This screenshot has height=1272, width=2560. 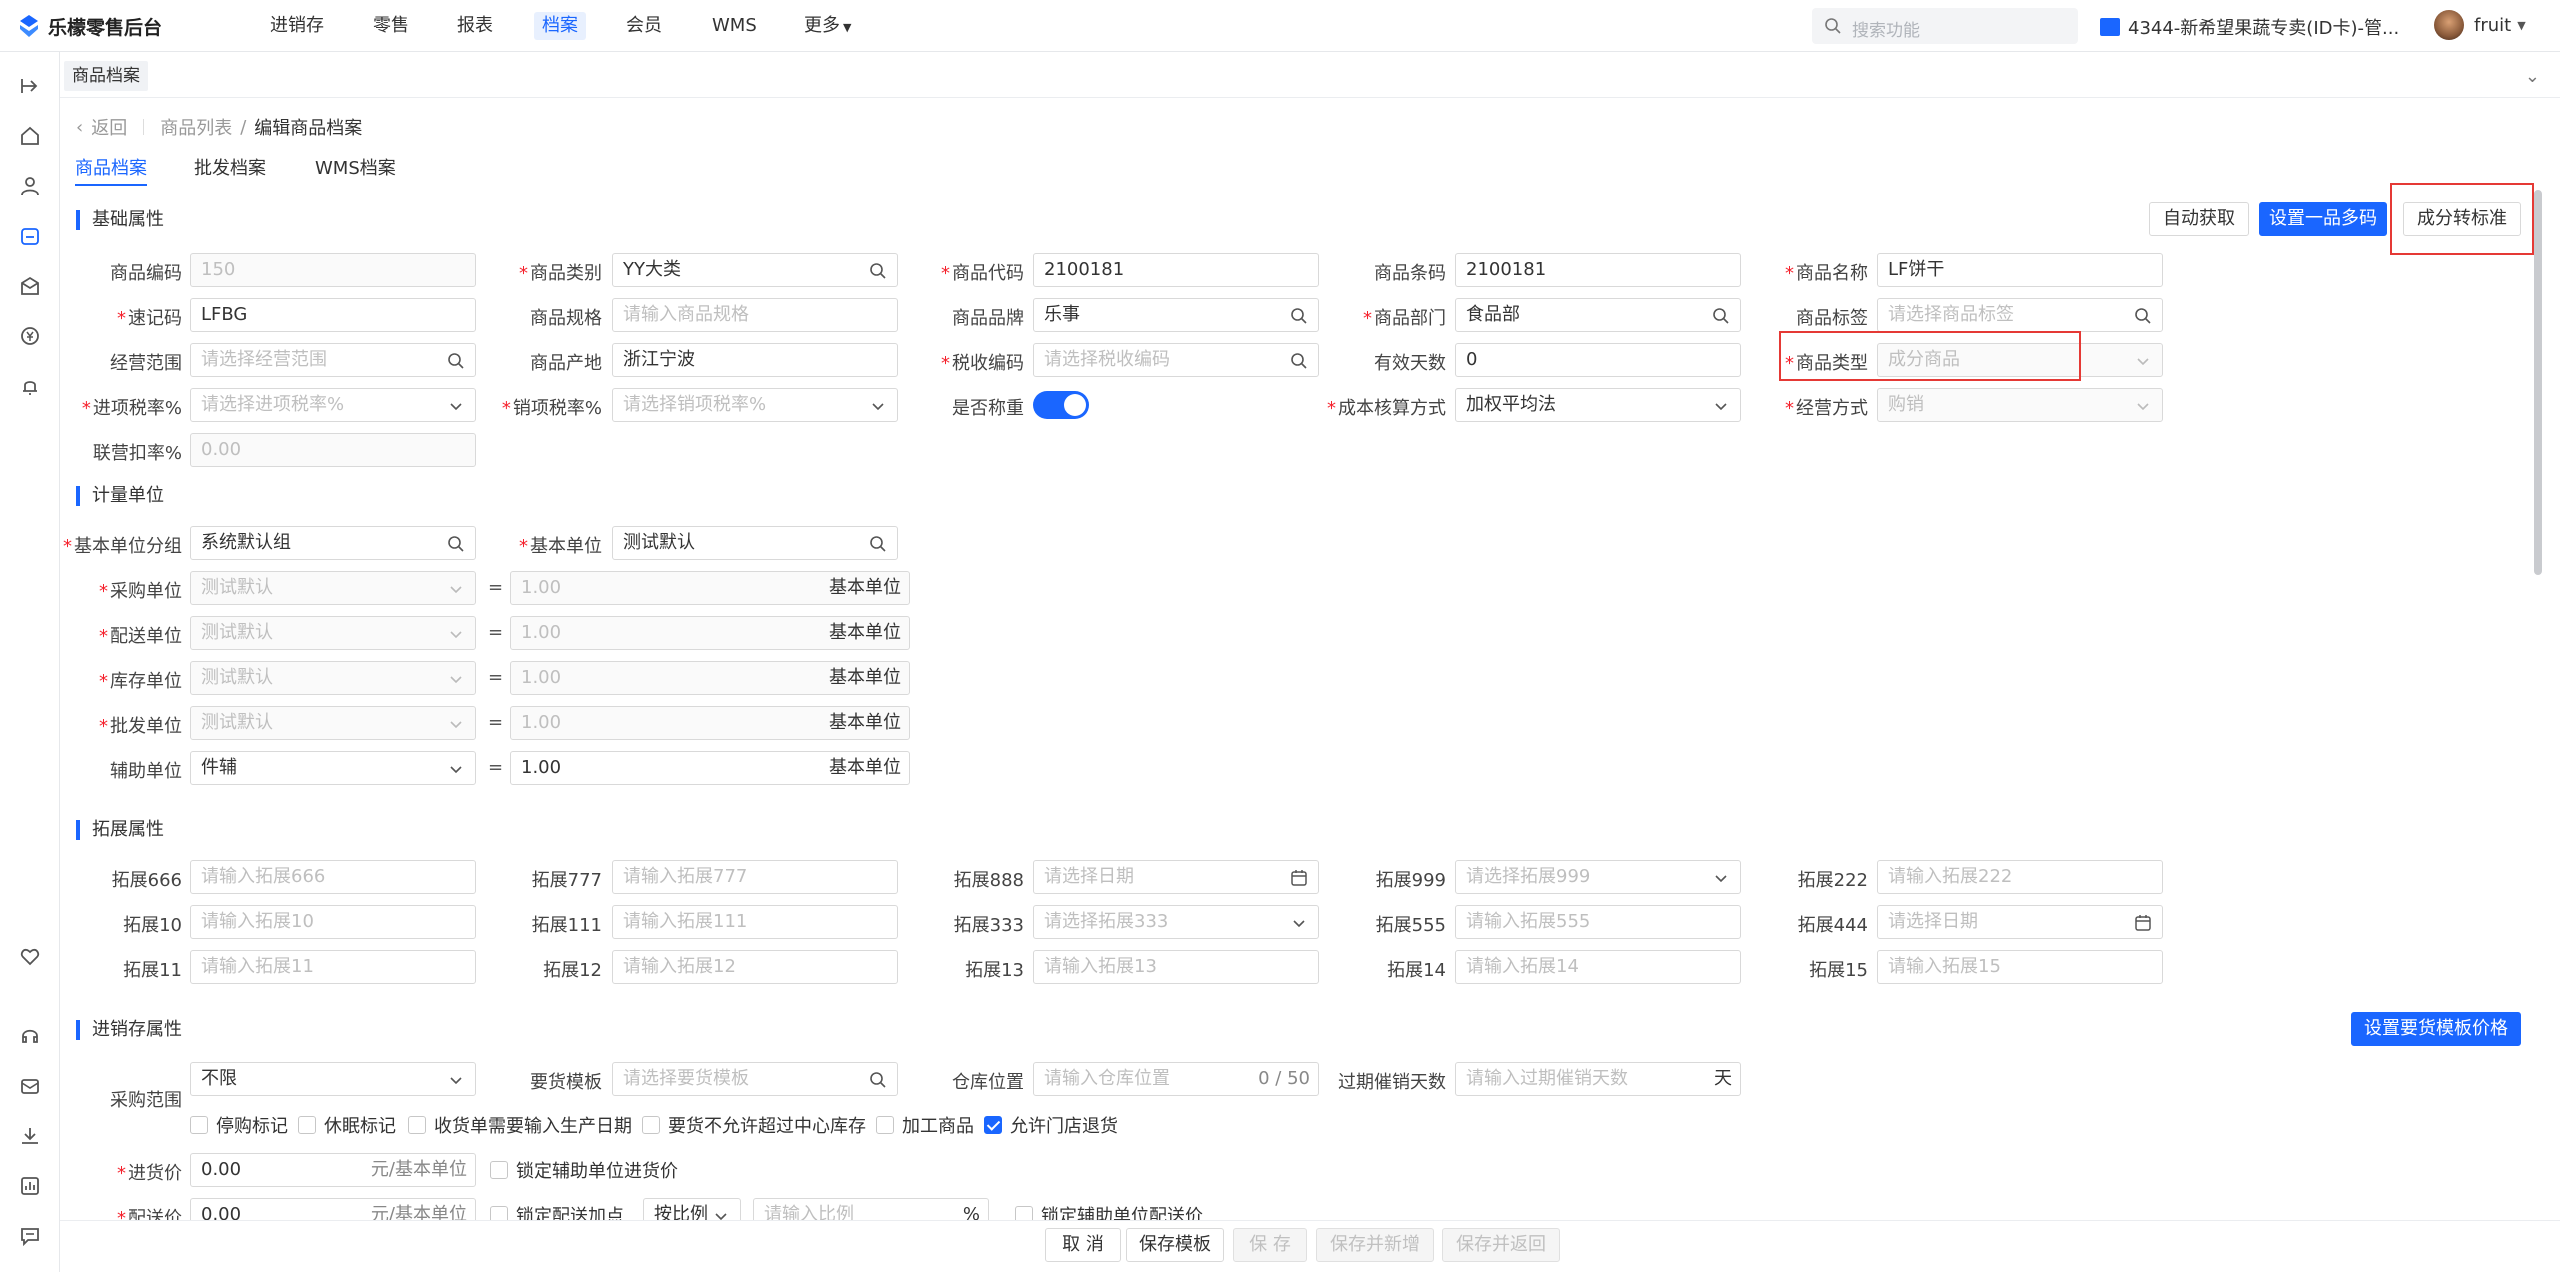 I want to click on highlight-box-type, so click(x=1930, y=356).